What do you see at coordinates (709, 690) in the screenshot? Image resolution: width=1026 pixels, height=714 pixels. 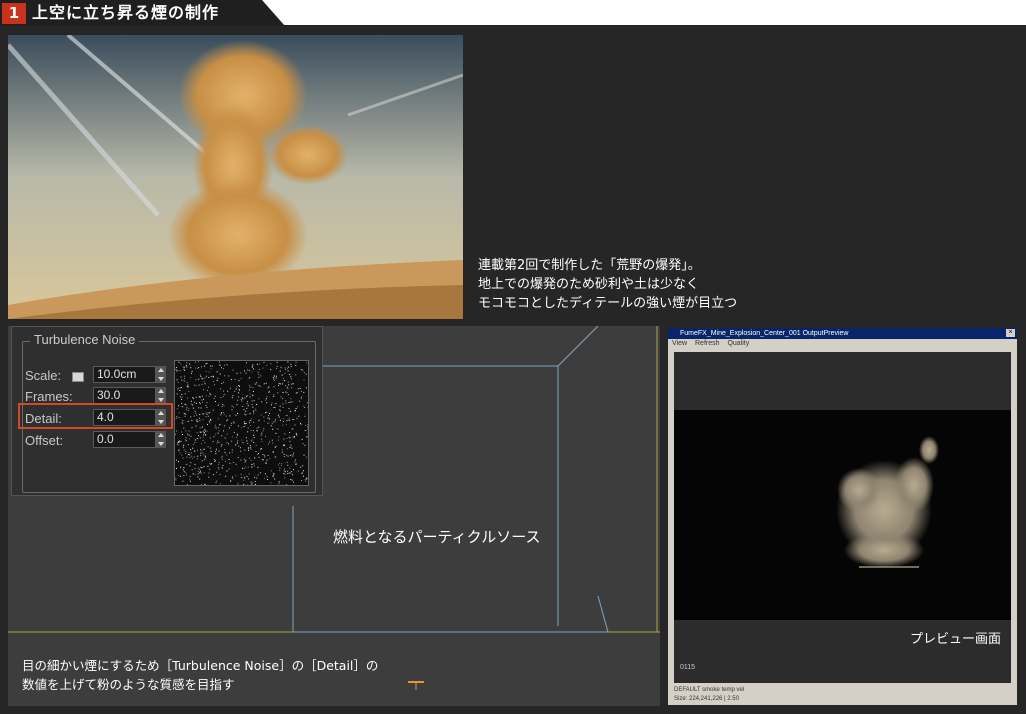 I see `status-line: DEFAULT smoke temp vel` at bounding box center [709, 690].